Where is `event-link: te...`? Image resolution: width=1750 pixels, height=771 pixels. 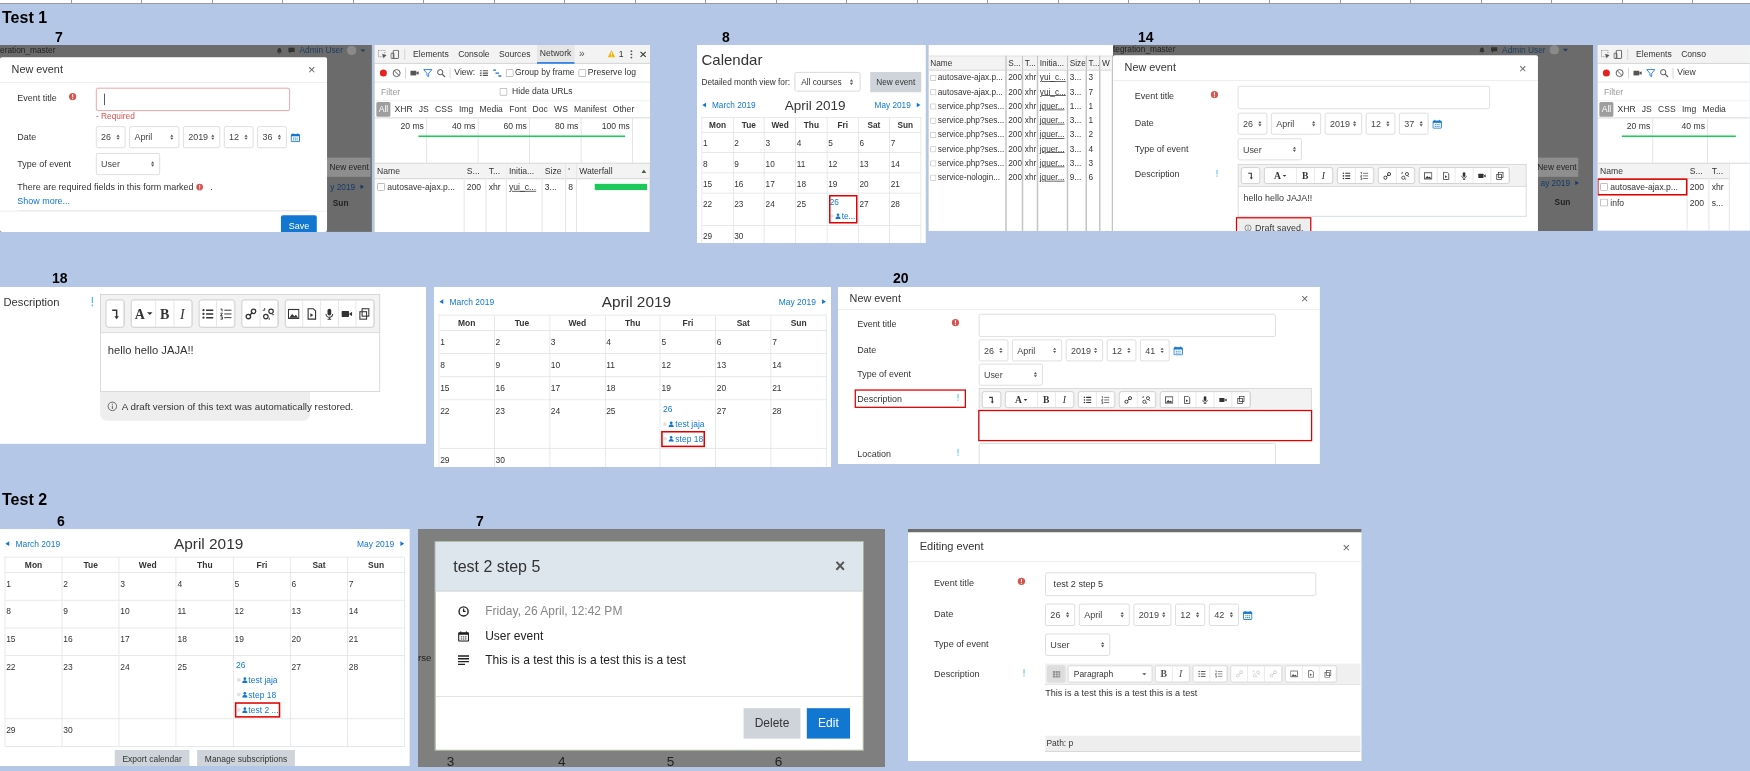
event-link: te... is located at coordinates (848, 216).